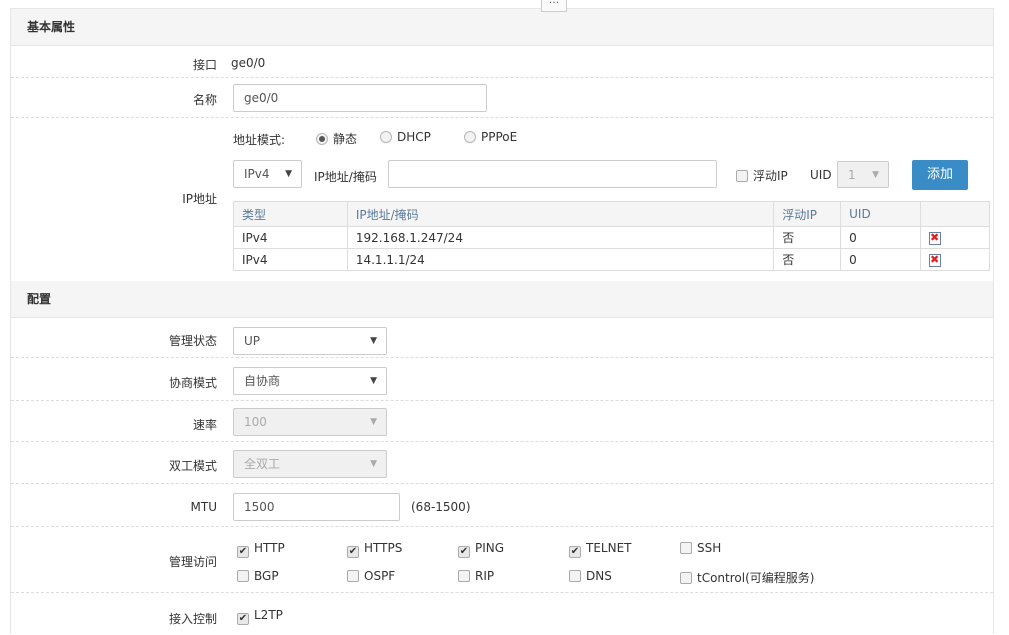 Image resolution: width=1009 pixels, height=635 pixels. Describe the element at coordinates (881, 259) in the screenshot. I see `cell-uid: 0` at that location.